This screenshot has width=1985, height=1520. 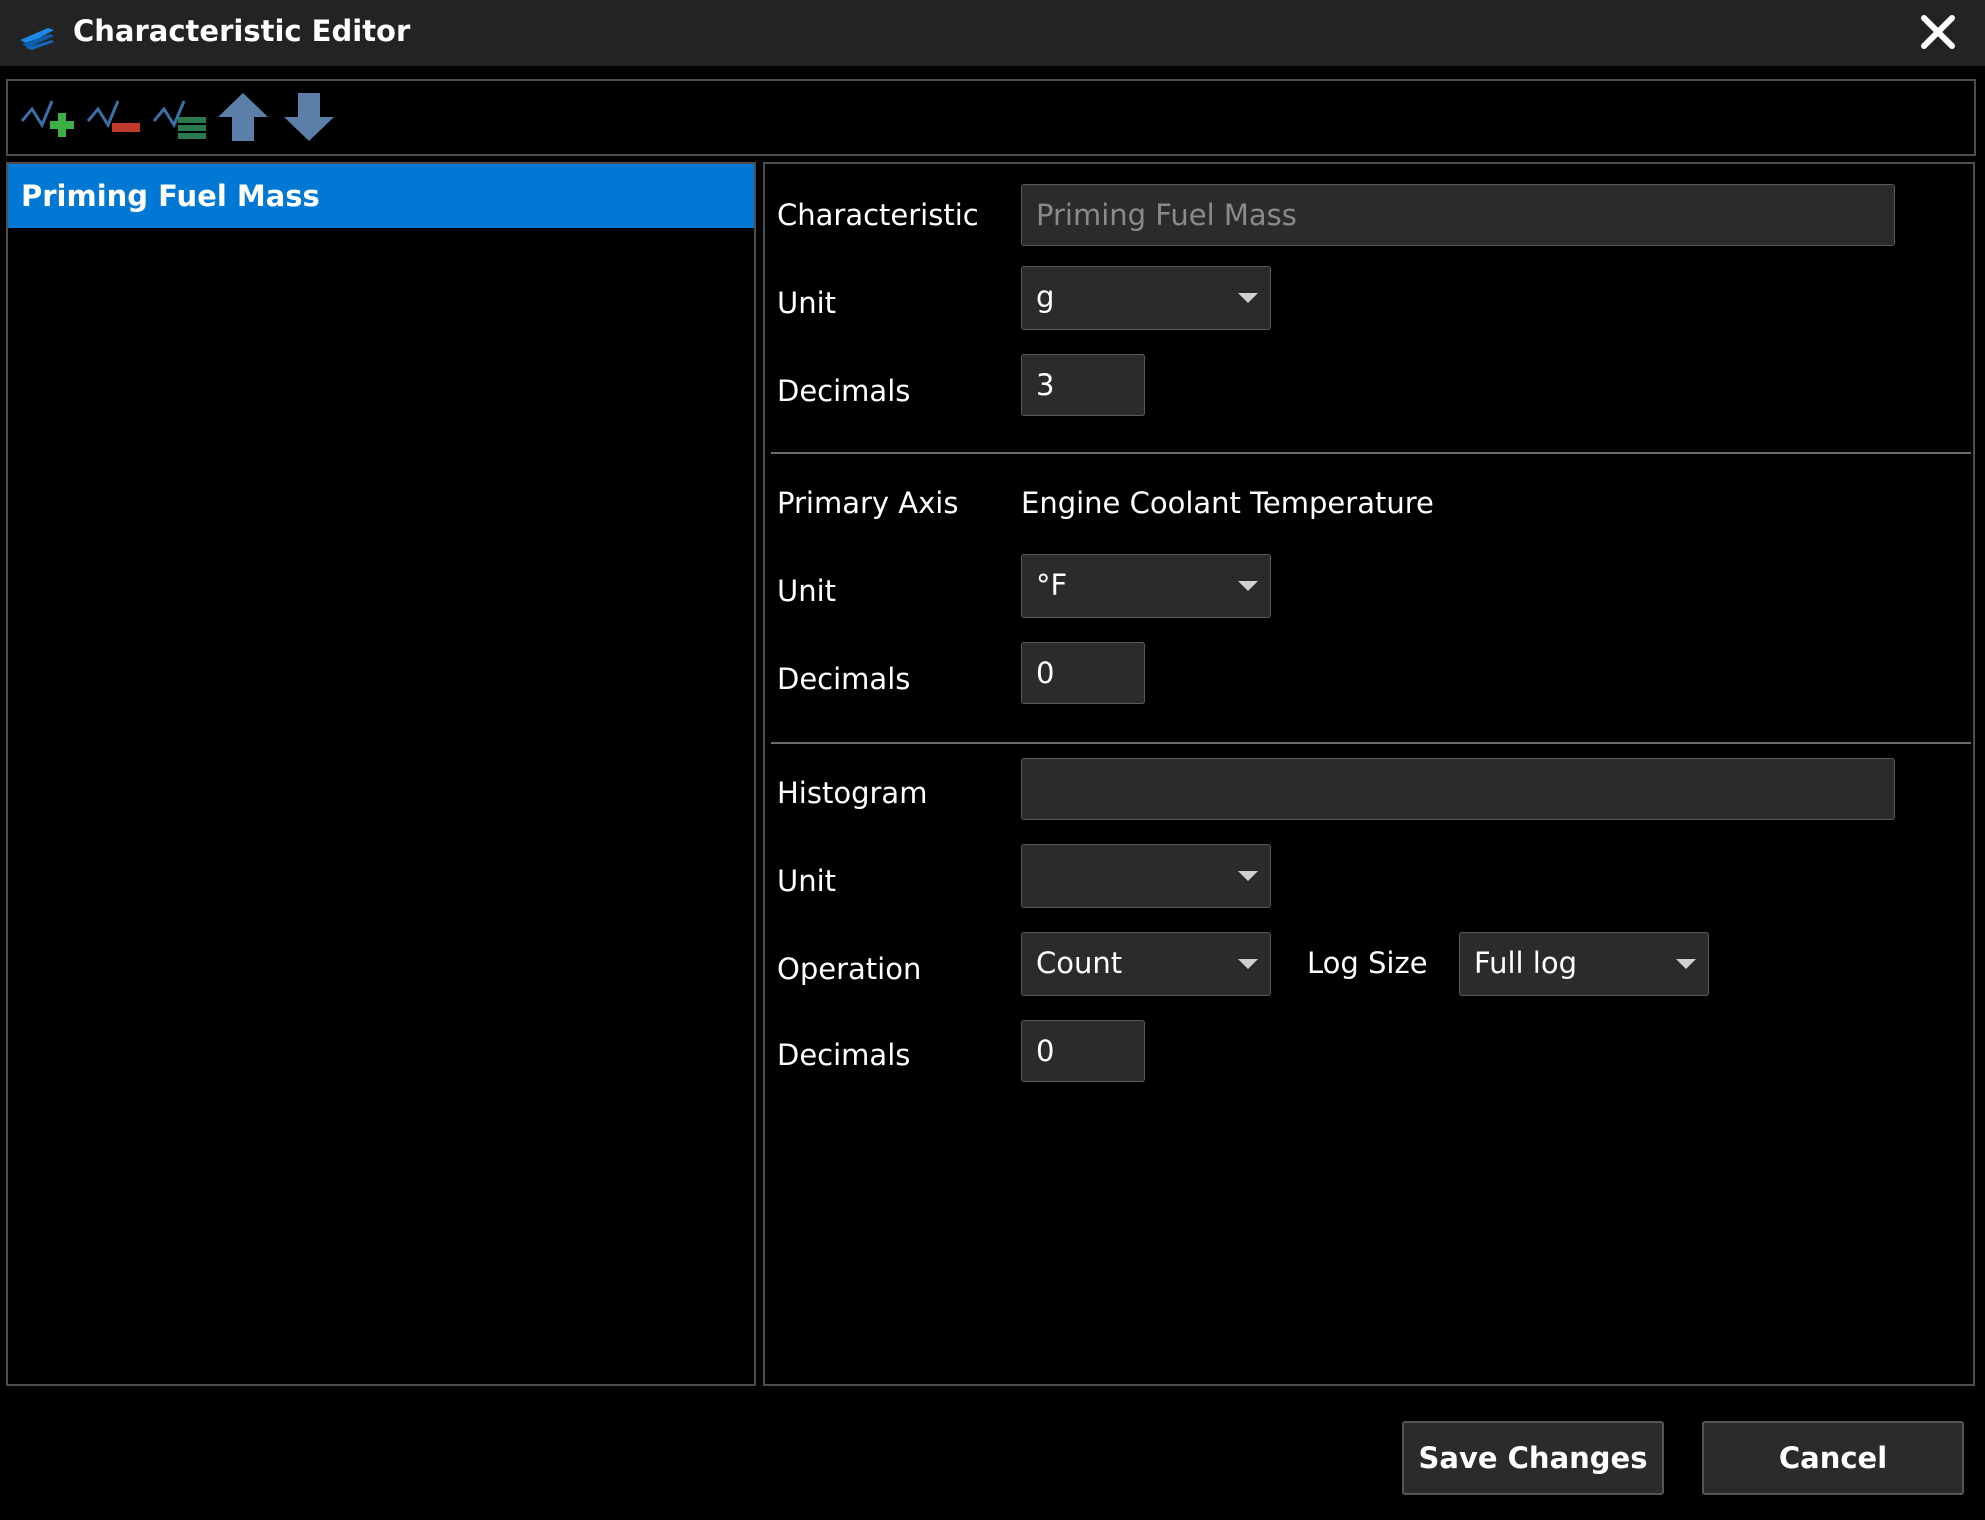 What do you see at coordinates (844, 679) in the screenshot?
I see `primary-axis-decimals-label: Decimals` at bounding box center [844, 679].